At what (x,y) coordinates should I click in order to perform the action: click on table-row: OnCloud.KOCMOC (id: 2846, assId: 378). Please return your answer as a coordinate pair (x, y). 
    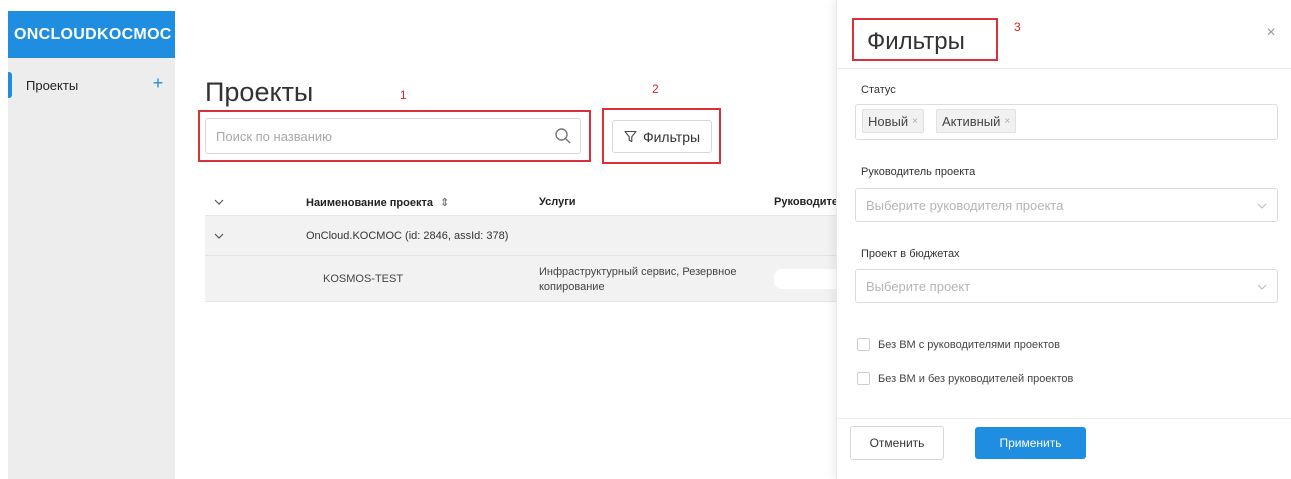
    Looking at the image, I should click on (521, 236).